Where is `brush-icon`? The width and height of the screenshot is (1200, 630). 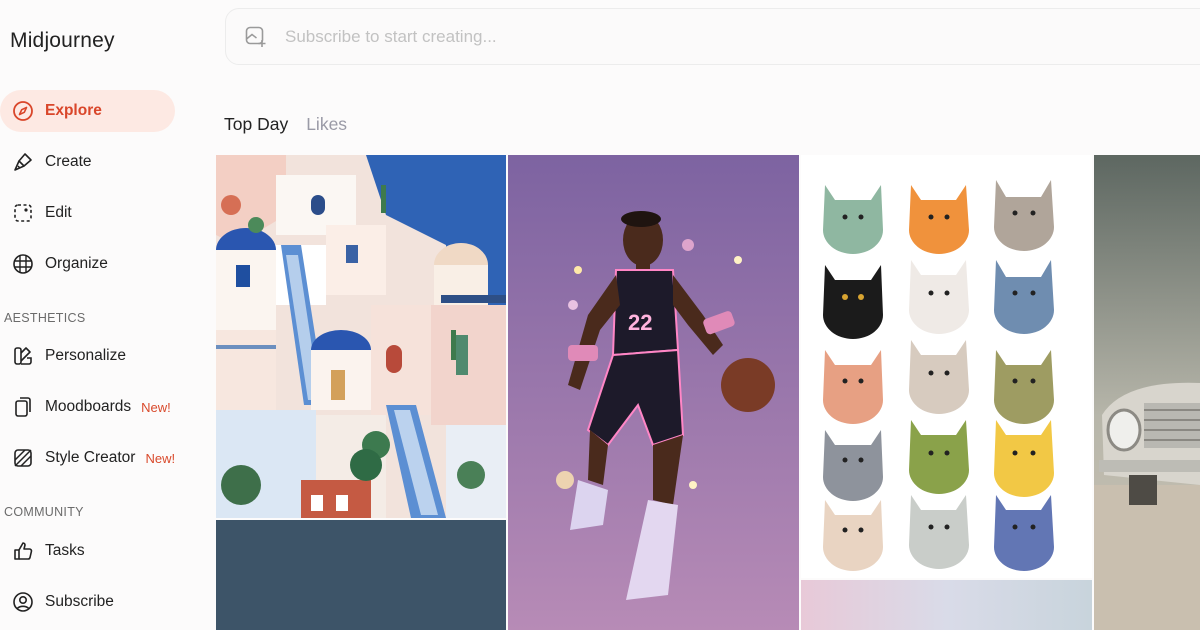
brush-icon is located at coordinates (23, 162).